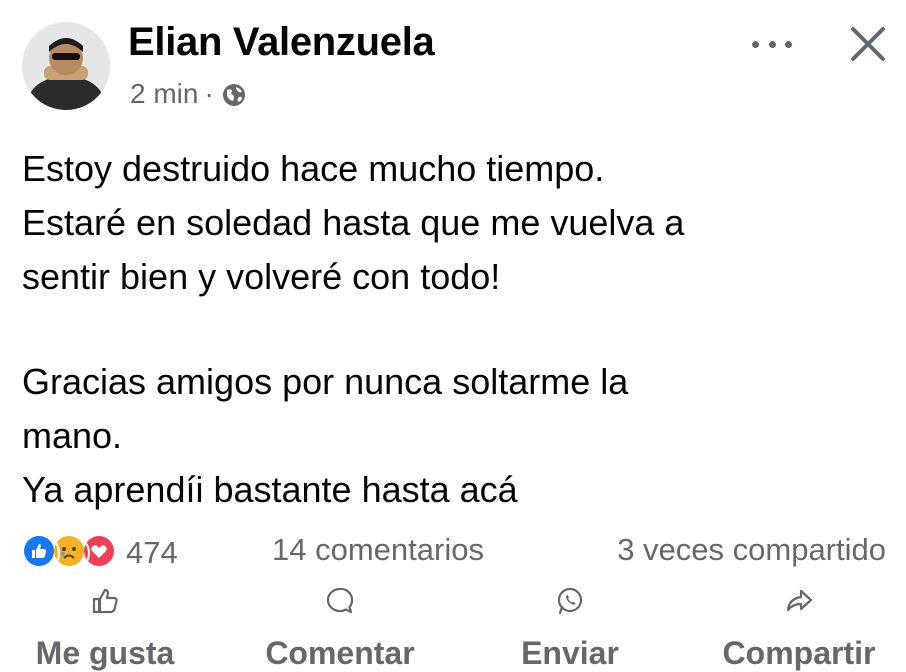  Describe the element at coordinates (152, 552) in the screenshot. I see `reaction-count: 474` at that location.